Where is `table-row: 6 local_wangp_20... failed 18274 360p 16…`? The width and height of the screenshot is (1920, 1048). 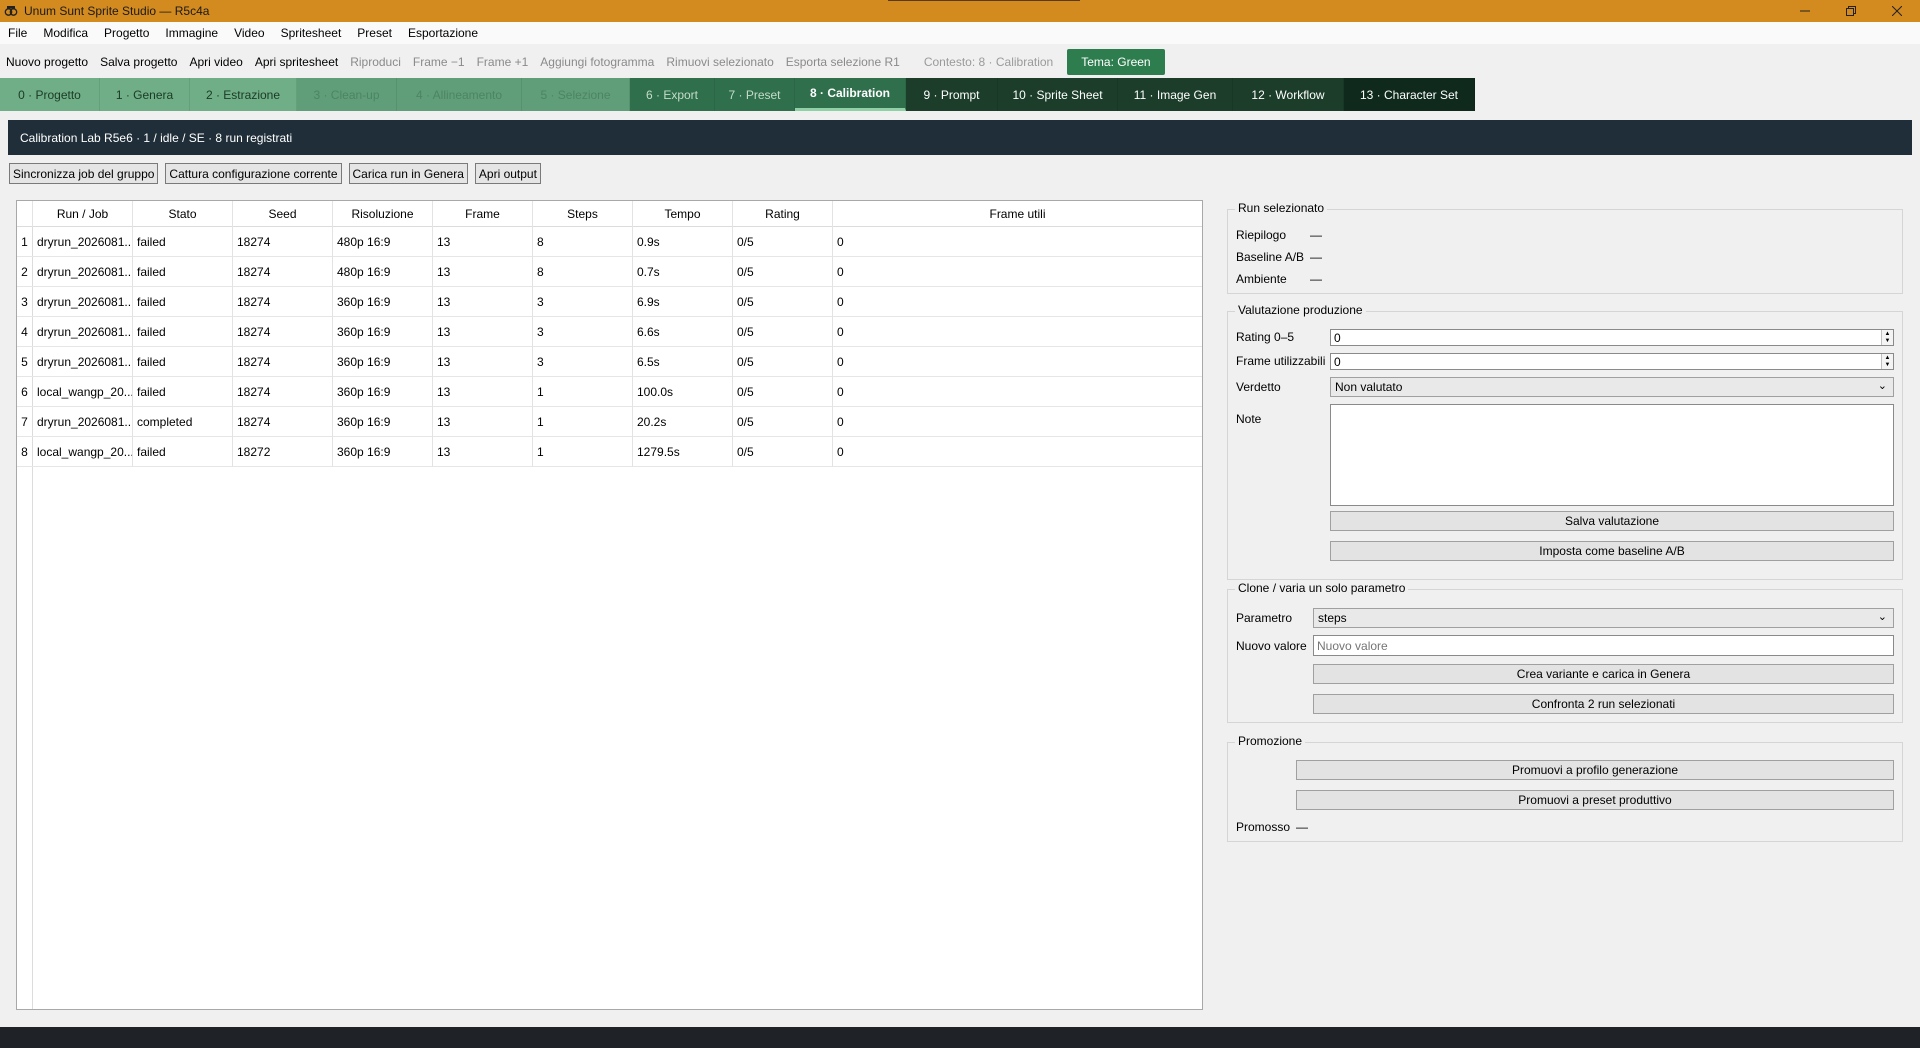 table-row: 6 local_wangp_20... failed 18274 360p 16… is located at coordinates (609, 392).